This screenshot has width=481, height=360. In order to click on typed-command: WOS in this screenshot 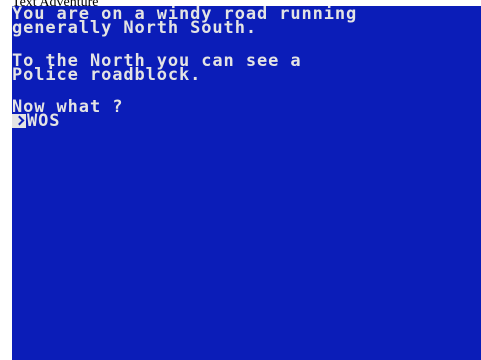, I will do `click(43, 121)`.